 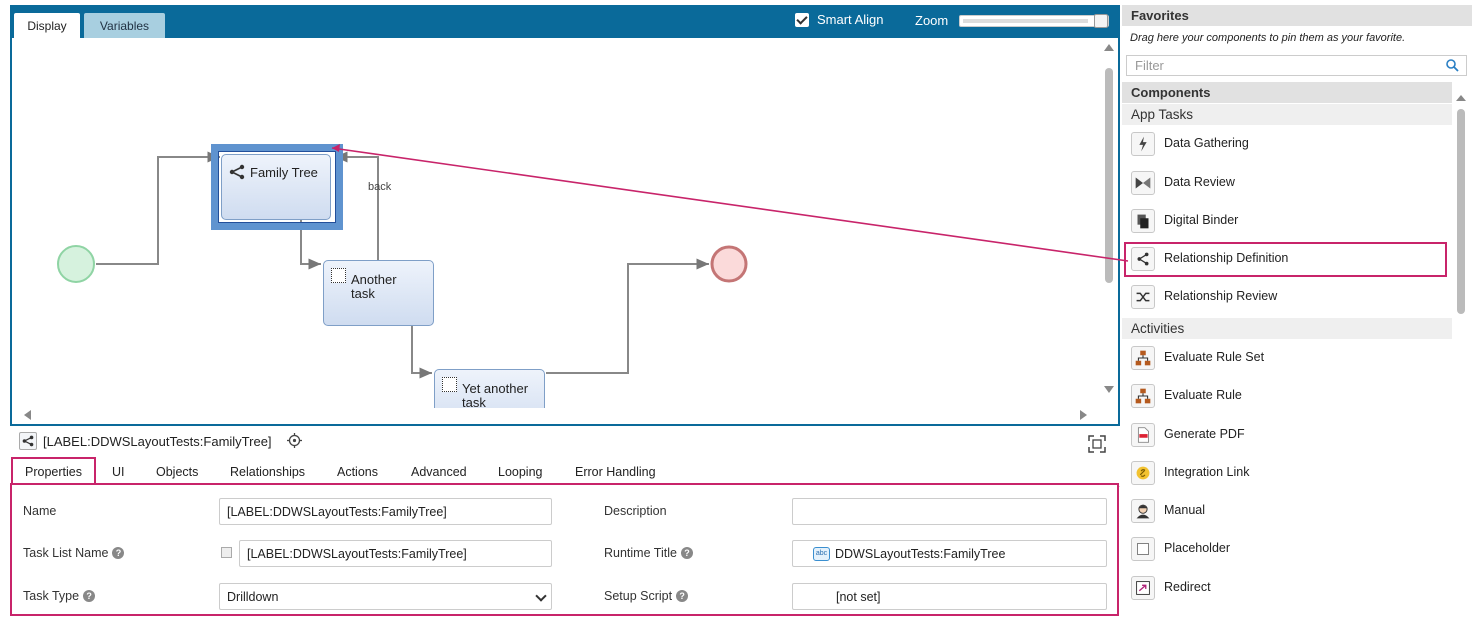 I want to click on component-generate-pdf: Generate PDF, so click(x=1287, y=435).